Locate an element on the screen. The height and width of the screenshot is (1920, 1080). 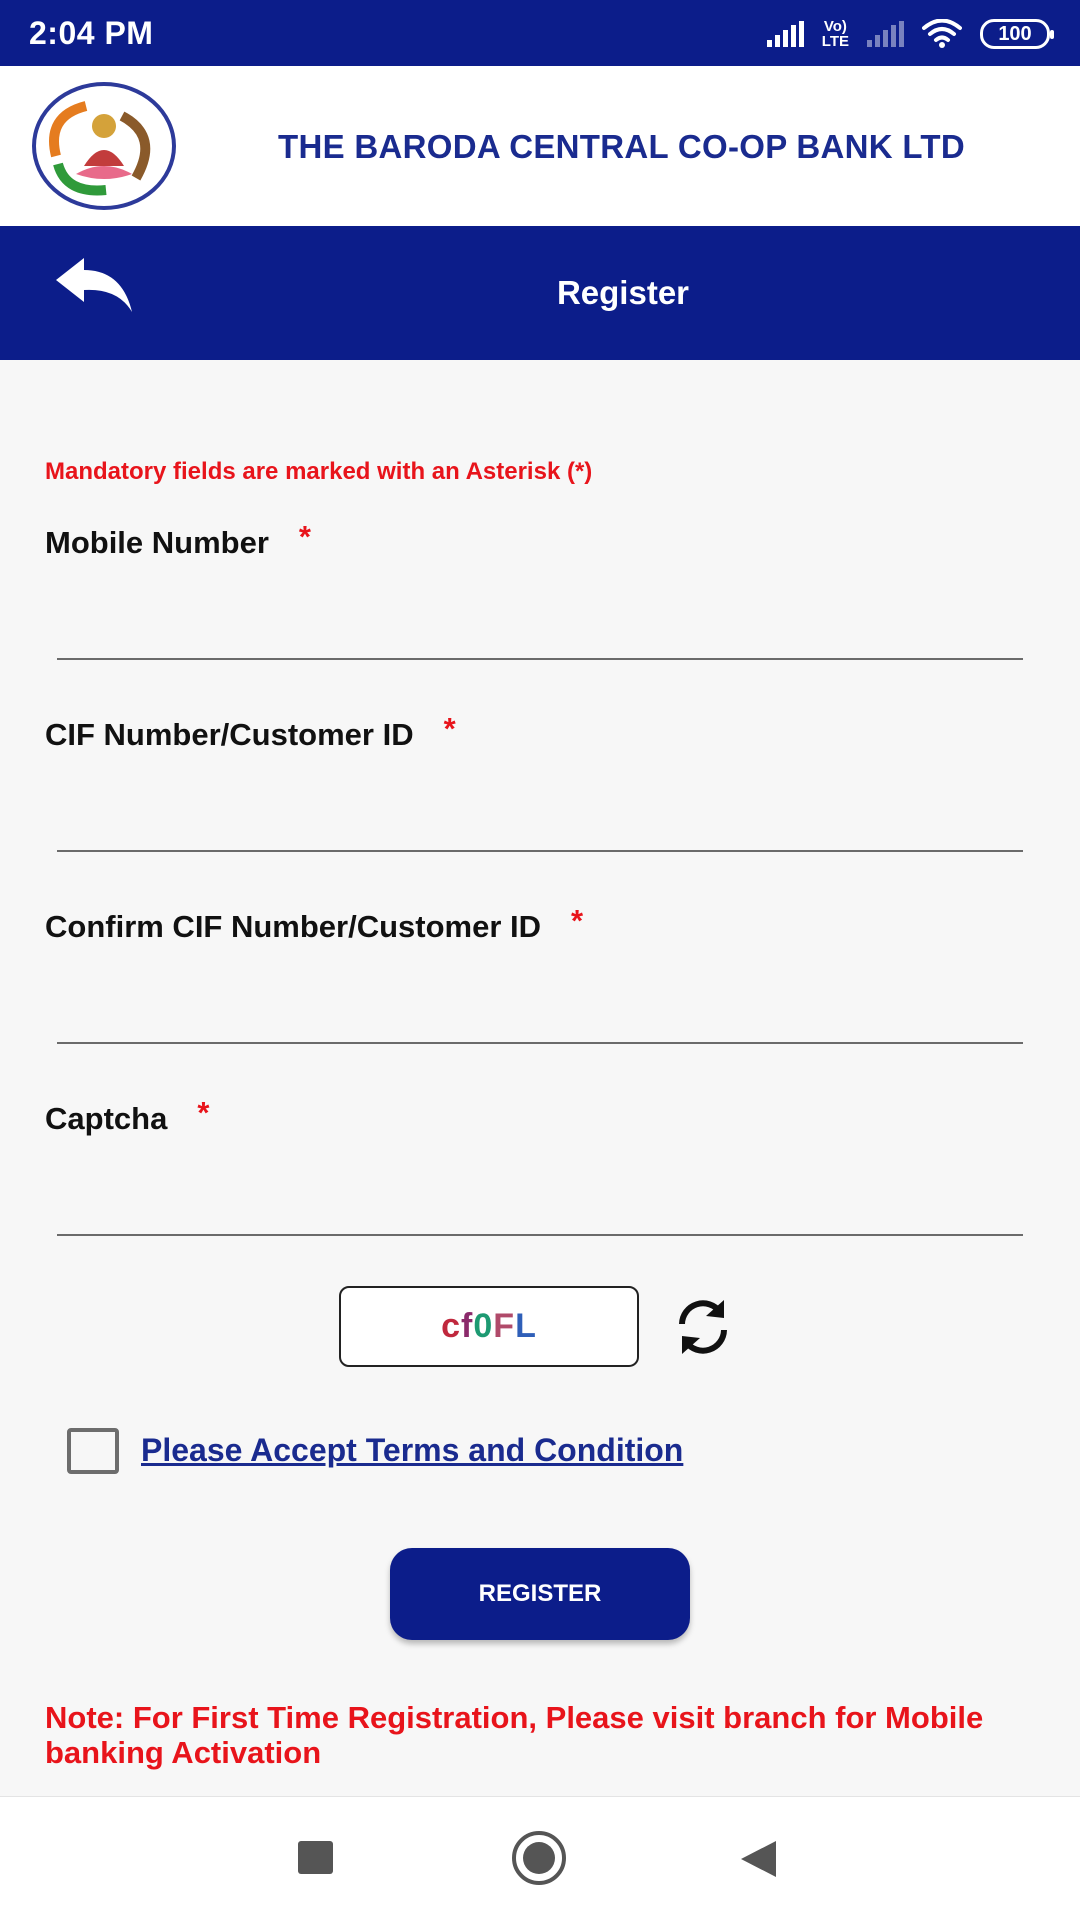
confirm-cif-label: Confirm CIF Number/Customer ID * is located at coordinates (314, 923).